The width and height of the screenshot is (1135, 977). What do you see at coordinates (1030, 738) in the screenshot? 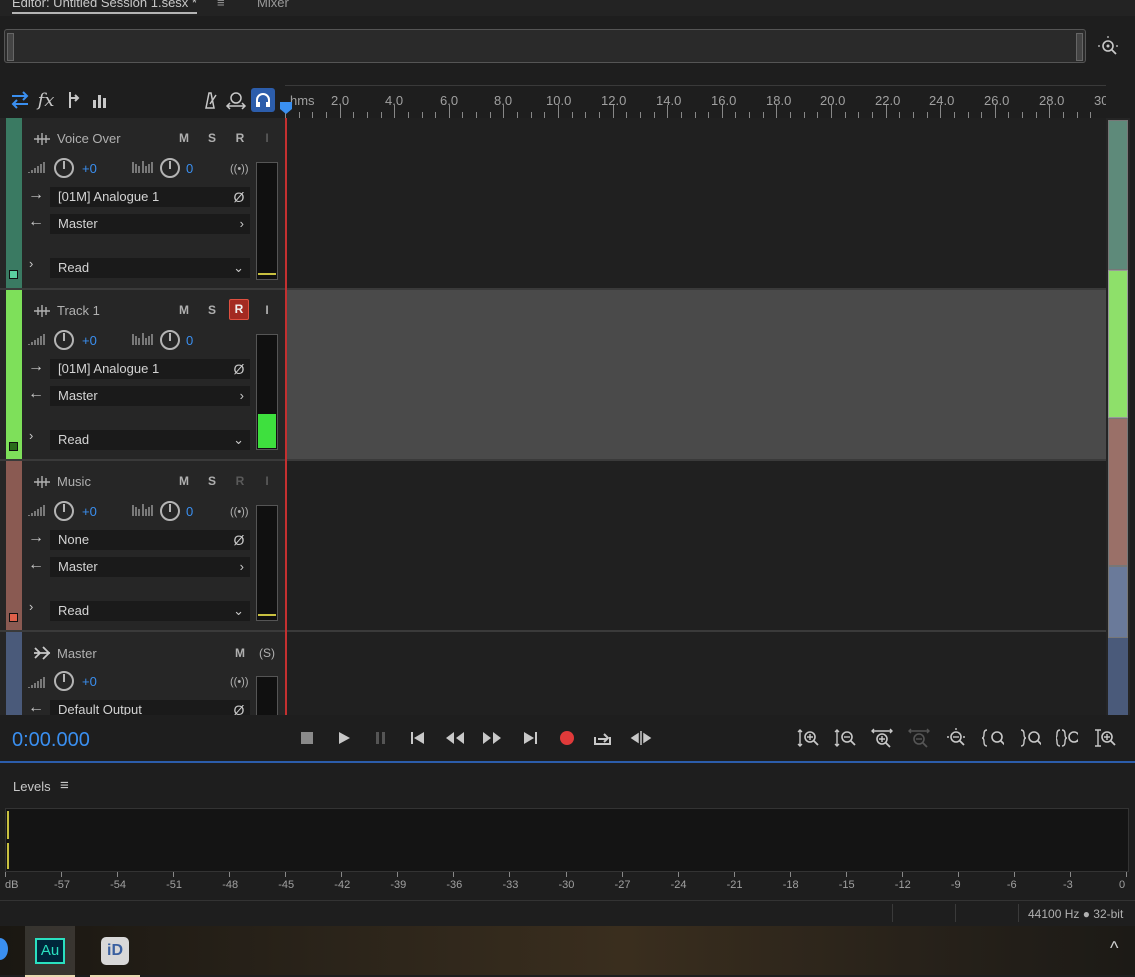
I see `zoom-in-at-end-icon` at bounding box center [1030, 738].